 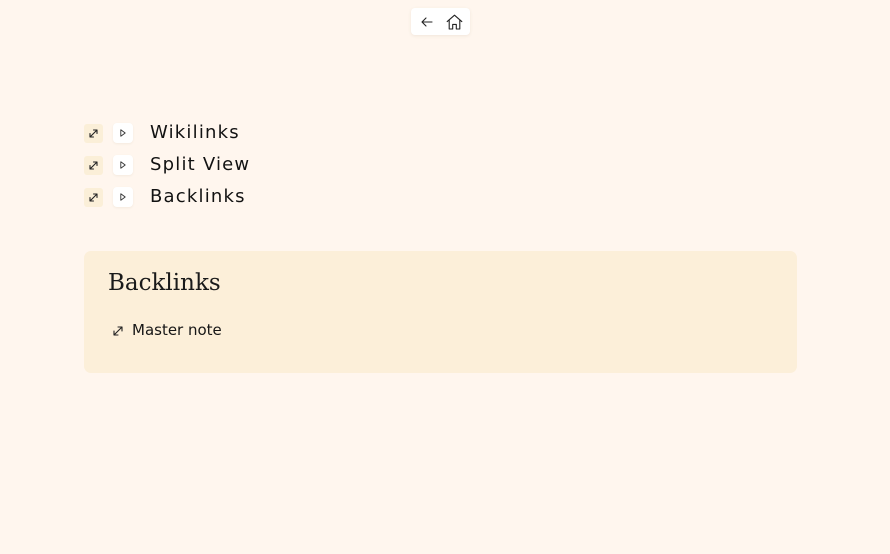 I want to click on home-icon, so click(x=454, y=22).